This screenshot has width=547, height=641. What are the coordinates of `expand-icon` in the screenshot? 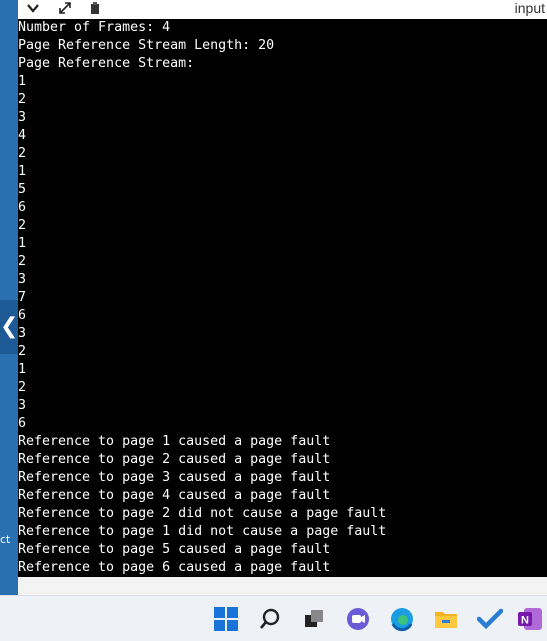 It's located at (65, 9).